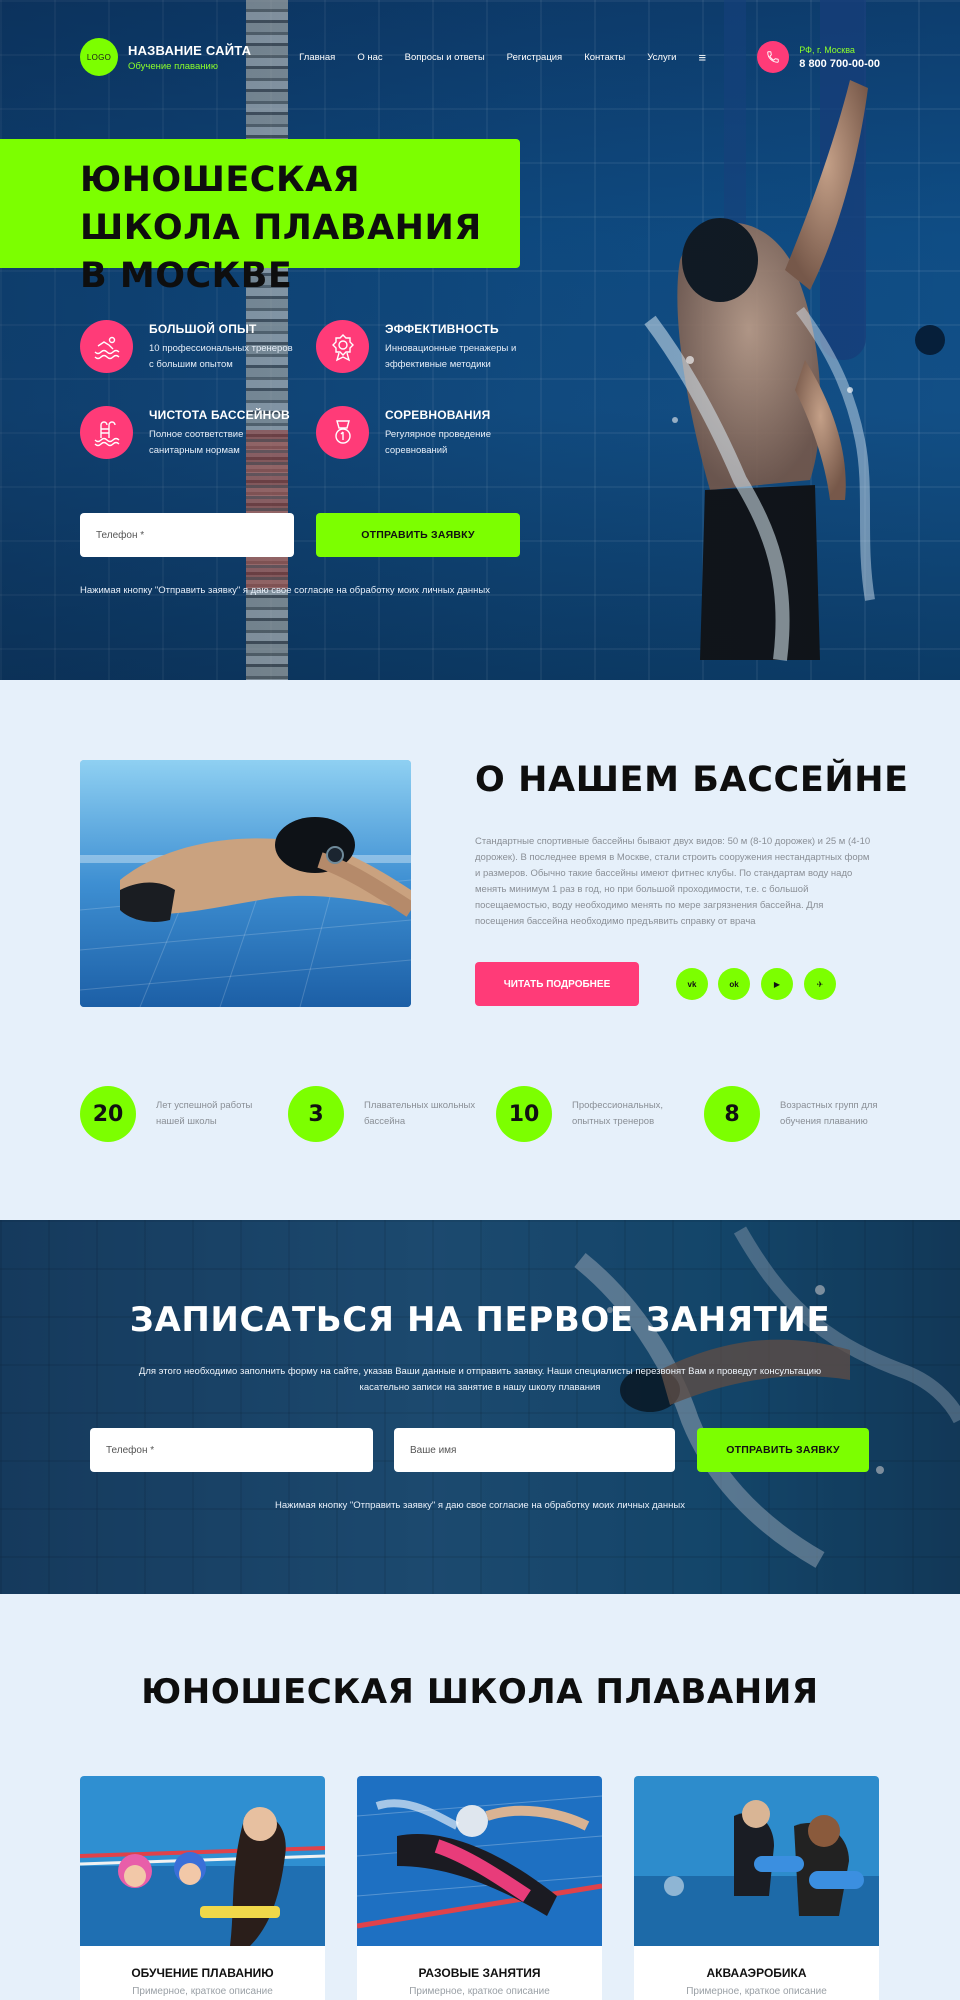 The width and height of the screenshot is (960, 2000). I want to click on feature-title: ЭФФЕКТИВНОСТЬ, so click(442, 329).